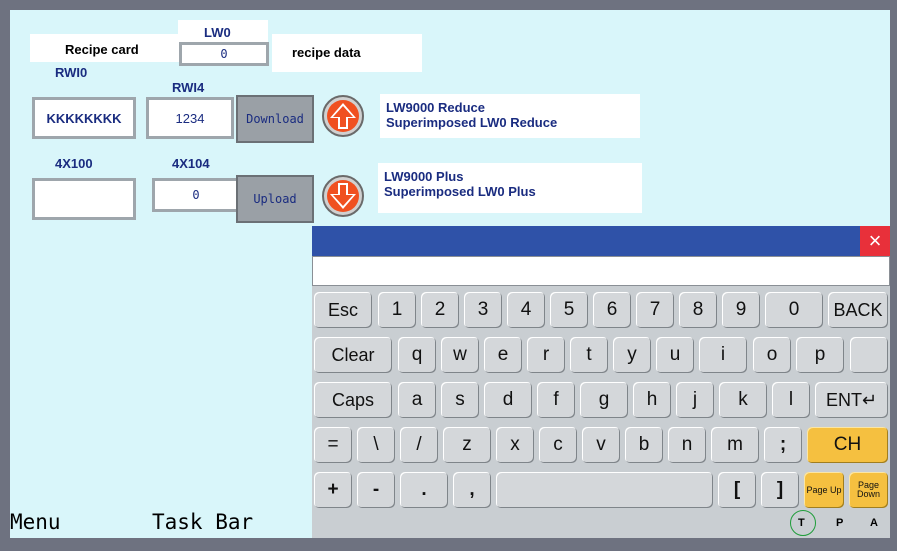 The image size is (897, 551). I want to click on key-w: w, so click(460, 355).